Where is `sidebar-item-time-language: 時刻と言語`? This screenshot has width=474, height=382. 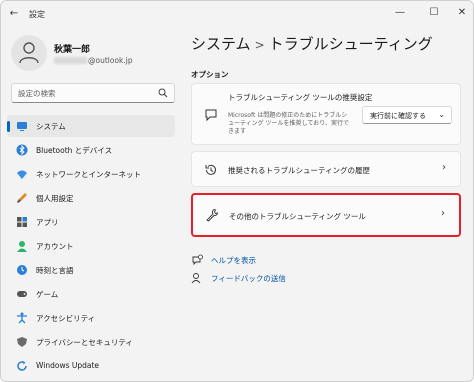 sidebar-item-time-language: 時刻と言語 is located at coordinates (91, 270).